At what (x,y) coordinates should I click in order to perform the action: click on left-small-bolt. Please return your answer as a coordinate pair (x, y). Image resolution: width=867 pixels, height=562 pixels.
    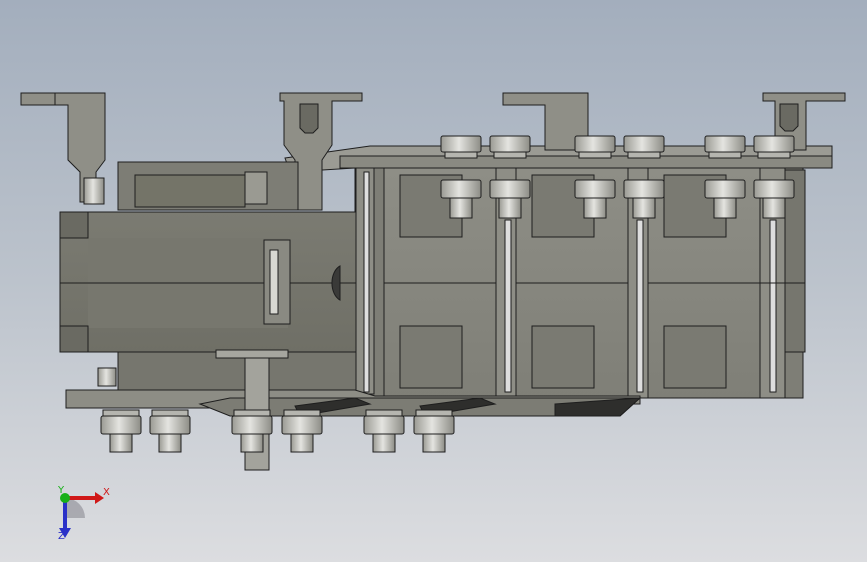
    Looking at the image, I should click on (107, 377).